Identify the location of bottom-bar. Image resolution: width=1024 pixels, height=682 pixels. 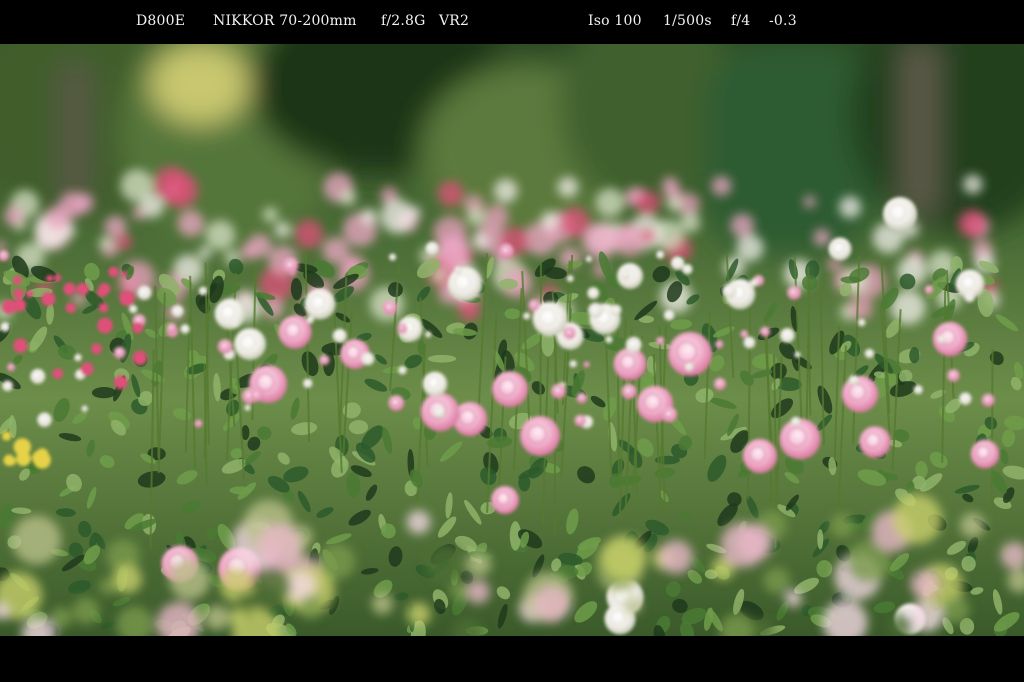
(512, 659).